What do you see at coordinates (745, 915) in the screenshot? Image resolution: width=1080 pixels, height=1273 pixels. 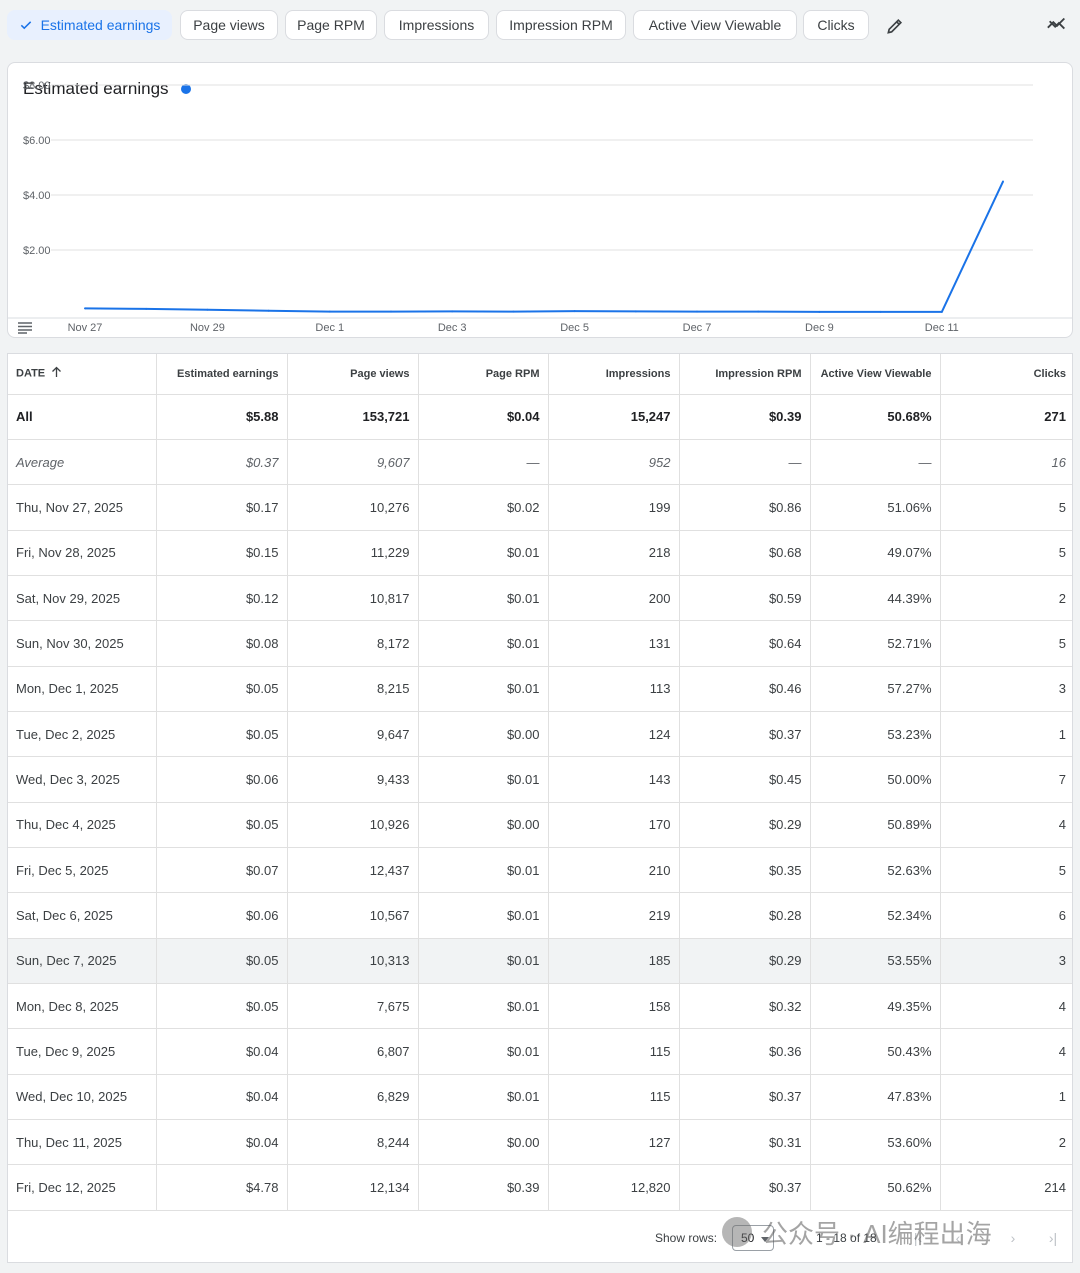 I see `metric-cell: $0.28` at bounding box center [745, 915].